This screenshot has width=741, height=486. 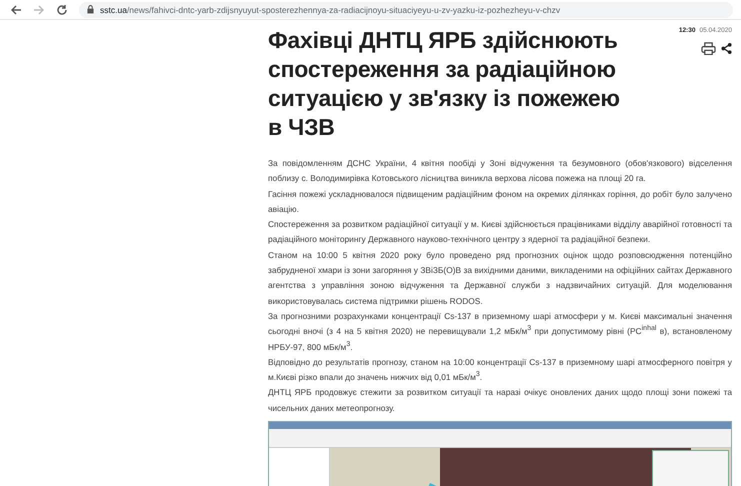 I want to click on back-icon, so click(x=16, y=10).